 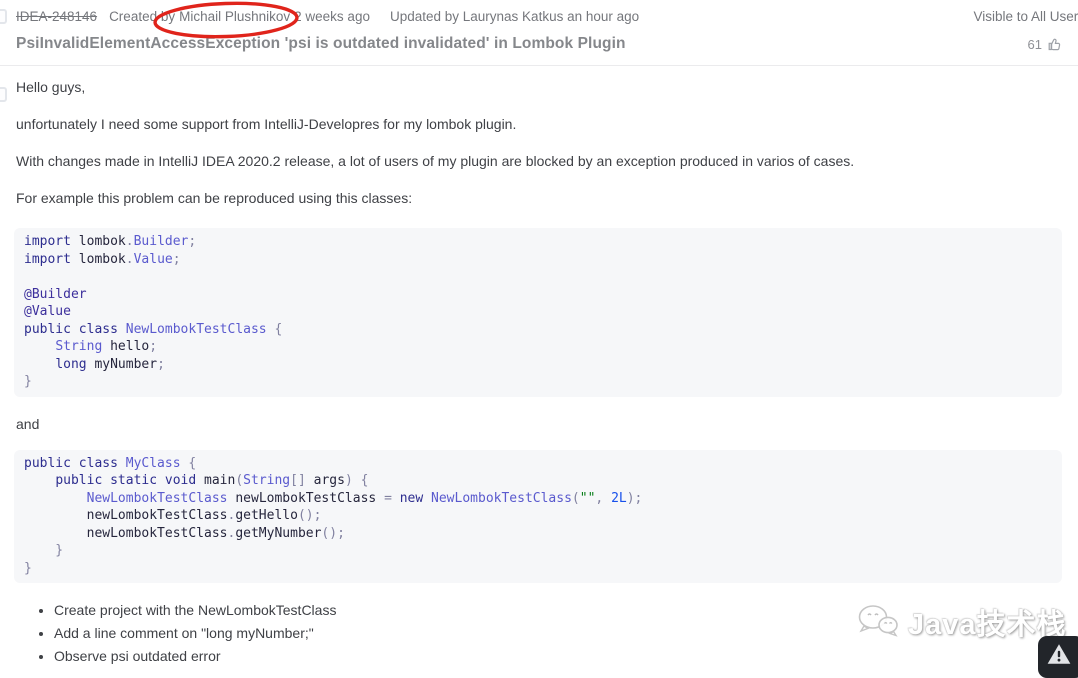 What do you see at coordinates (102, 259) in the screenshot?
I see `code-line: import lombok.Value;` at bounding box center [102, 259].